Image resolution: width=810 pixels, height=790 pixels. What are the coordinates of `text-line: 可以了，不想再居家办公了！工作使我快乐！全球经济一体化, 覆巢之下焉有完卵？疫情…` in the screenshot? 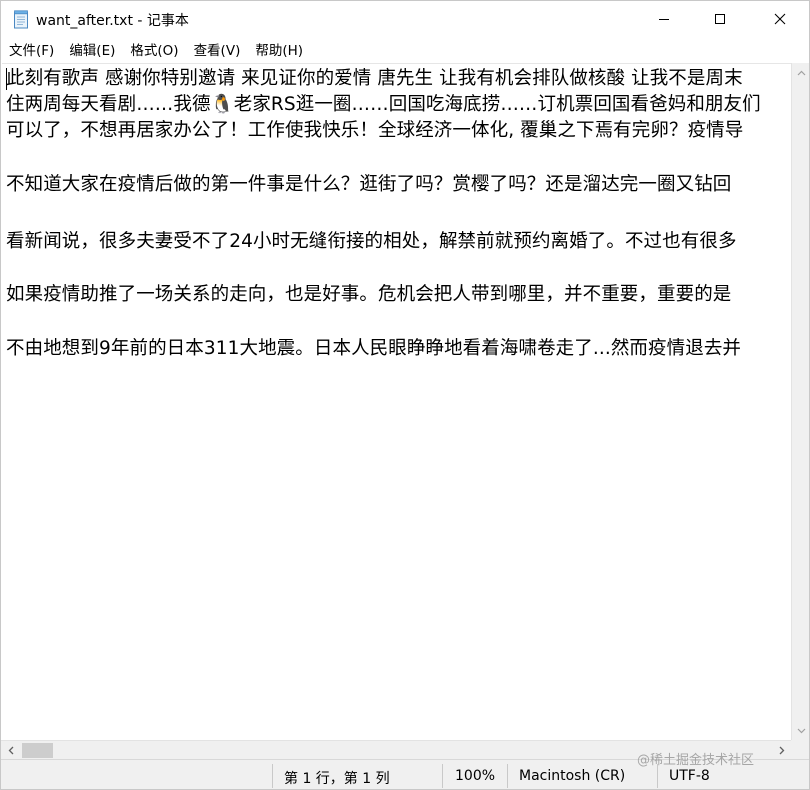 It's located at (375, 130).